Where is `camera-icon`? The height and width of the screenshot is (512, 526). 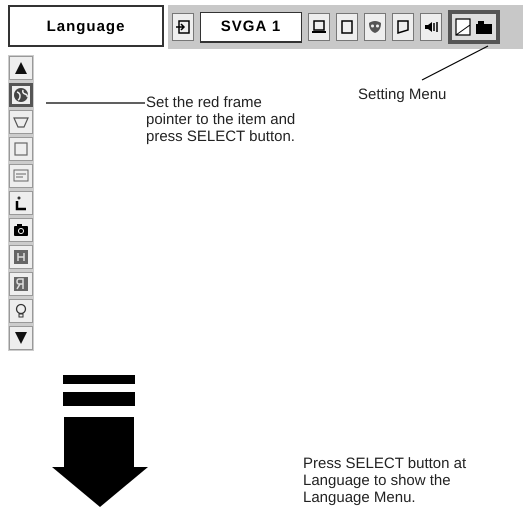 camera-icon is located at coordinates (21, 230).